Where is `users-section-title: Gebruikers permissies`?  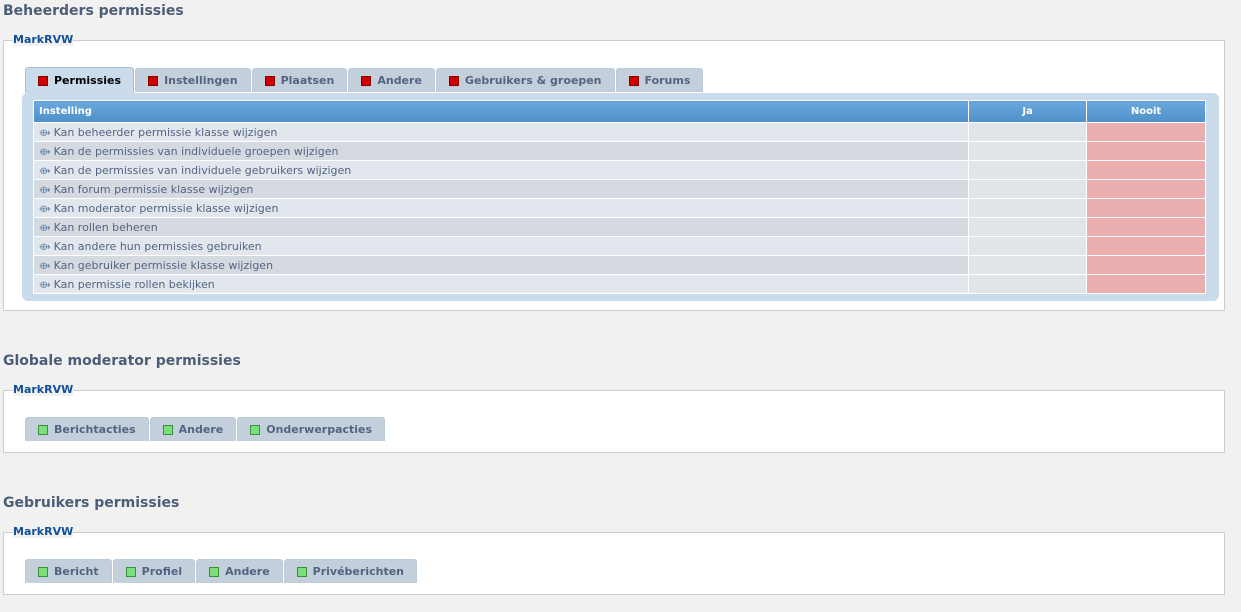 users-section-title: Gebruikers permissies is located at coordinates (91, 503).